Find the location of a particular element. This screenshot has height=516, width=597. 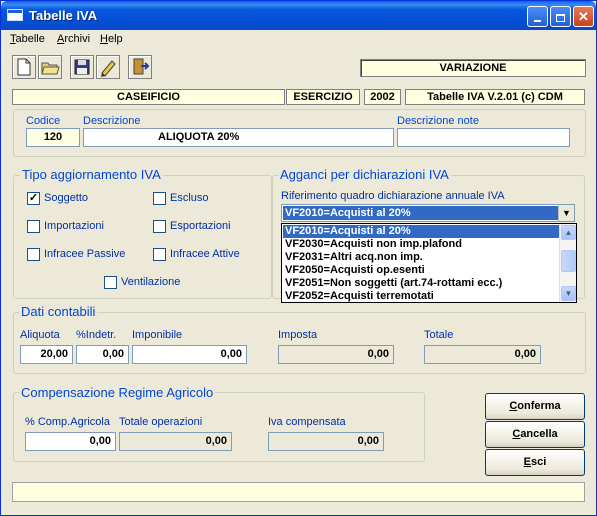

window-title: Tabelle IVA is located at coordinates (63, 15).